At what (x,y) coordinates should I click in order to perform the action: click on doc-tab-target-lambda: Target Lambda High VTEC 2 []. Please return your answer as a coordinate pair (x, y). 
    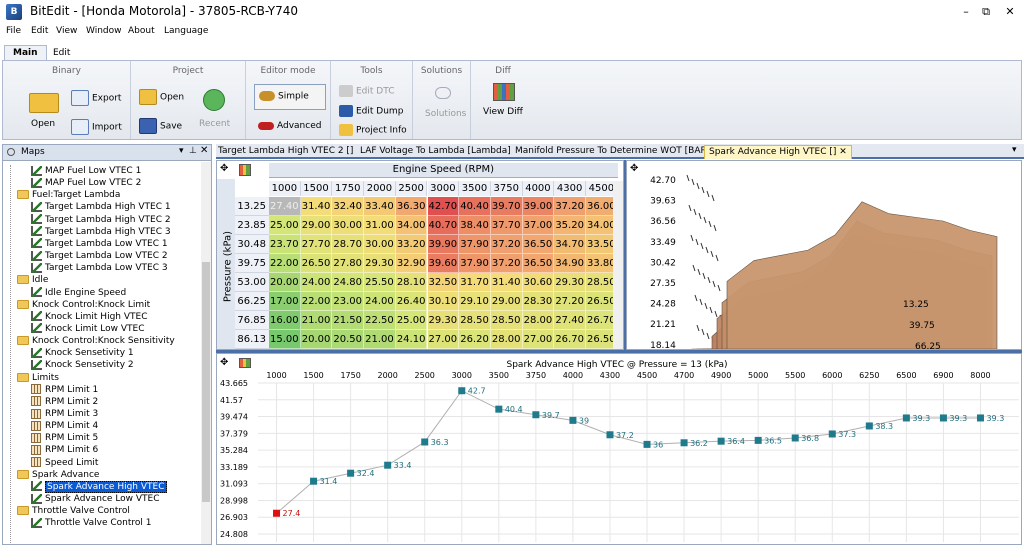
    Looking at the image, I should click on (285, 152).